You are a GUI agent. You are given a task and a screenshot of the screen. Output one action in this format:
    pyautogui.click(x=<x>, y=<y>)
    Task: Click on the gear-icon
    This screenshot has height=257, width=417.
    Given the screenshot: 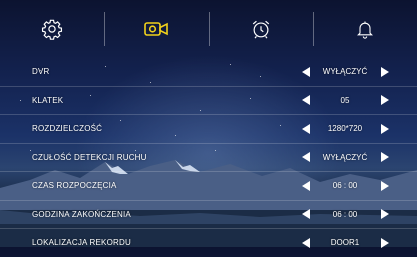 What is the action you would take?
    pyautogui.click(x=52, y=29)
    